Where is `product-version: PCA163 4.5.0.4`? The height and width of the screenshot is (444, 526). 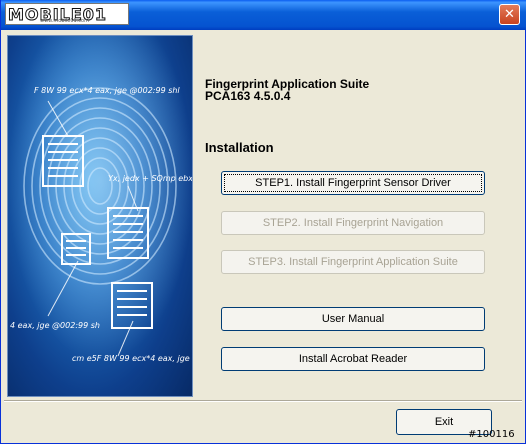
product-version: PCA163 4.5.0.4 is located at coordinates (248, 96).